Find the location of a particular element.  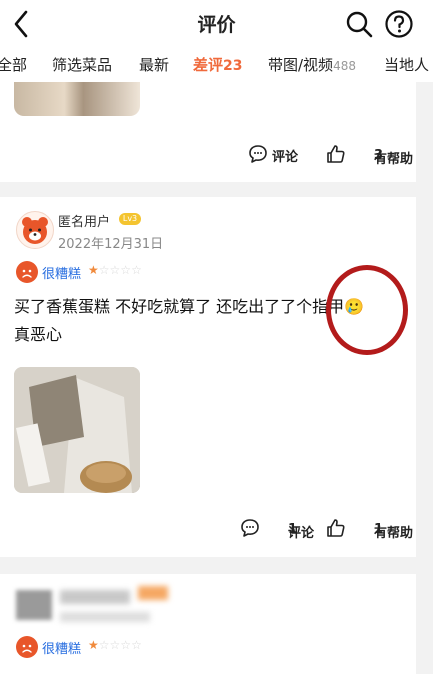

helpful-button: 有帮助 3 is located at coordinates (369, 155).